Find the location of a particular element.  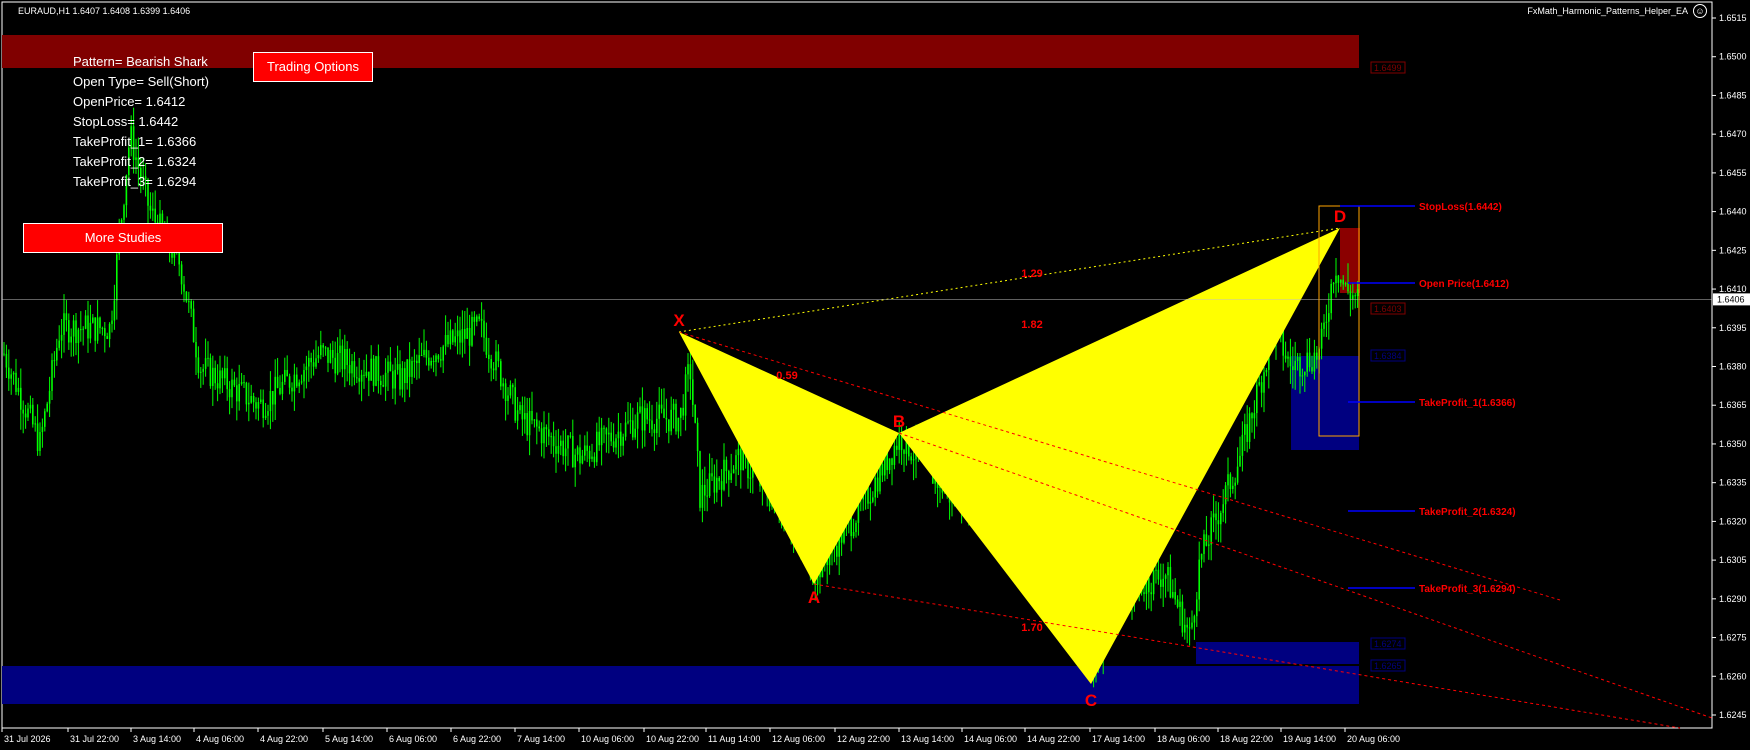

time-tick-label: 3 Aug 14:00 is located at coordinates (157, 739).